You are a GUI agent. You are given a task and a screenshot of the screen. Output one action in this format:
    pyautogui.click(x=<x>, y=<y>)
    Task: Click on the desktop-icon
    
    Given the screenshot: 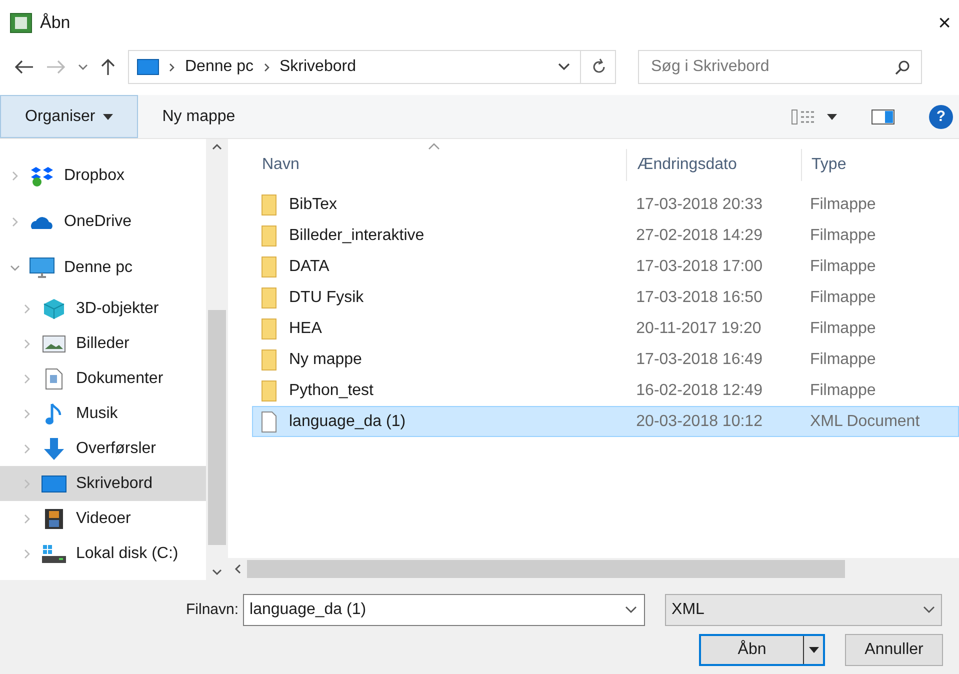 What is the action you would take?
    pyautogui.click(x=54, y=483)
    